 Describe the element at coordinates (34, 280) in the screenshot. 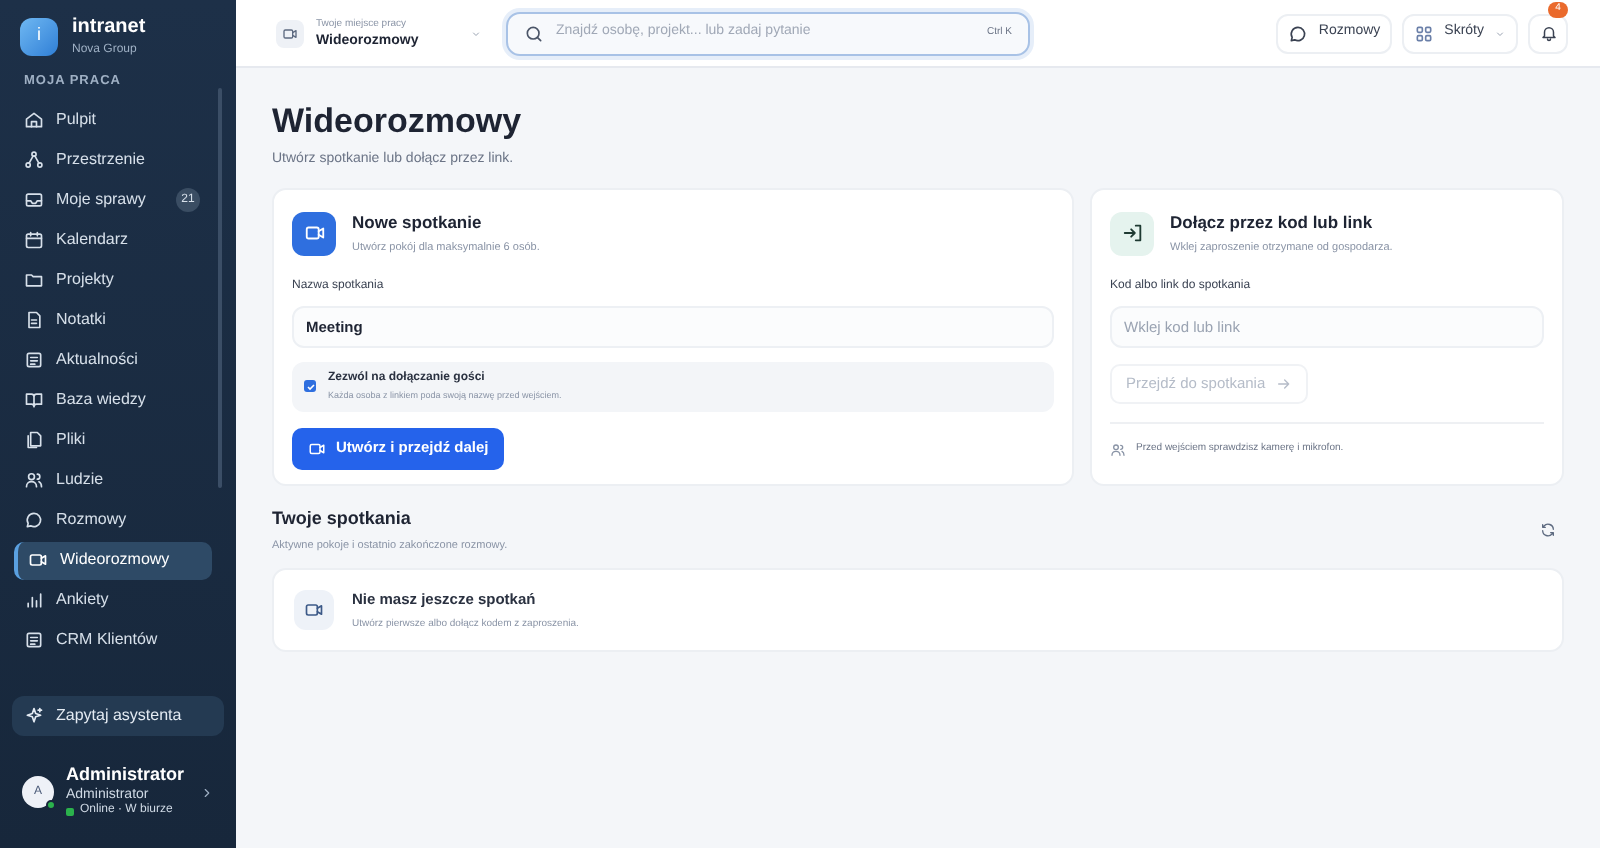

I see `folder-icon` at that location.